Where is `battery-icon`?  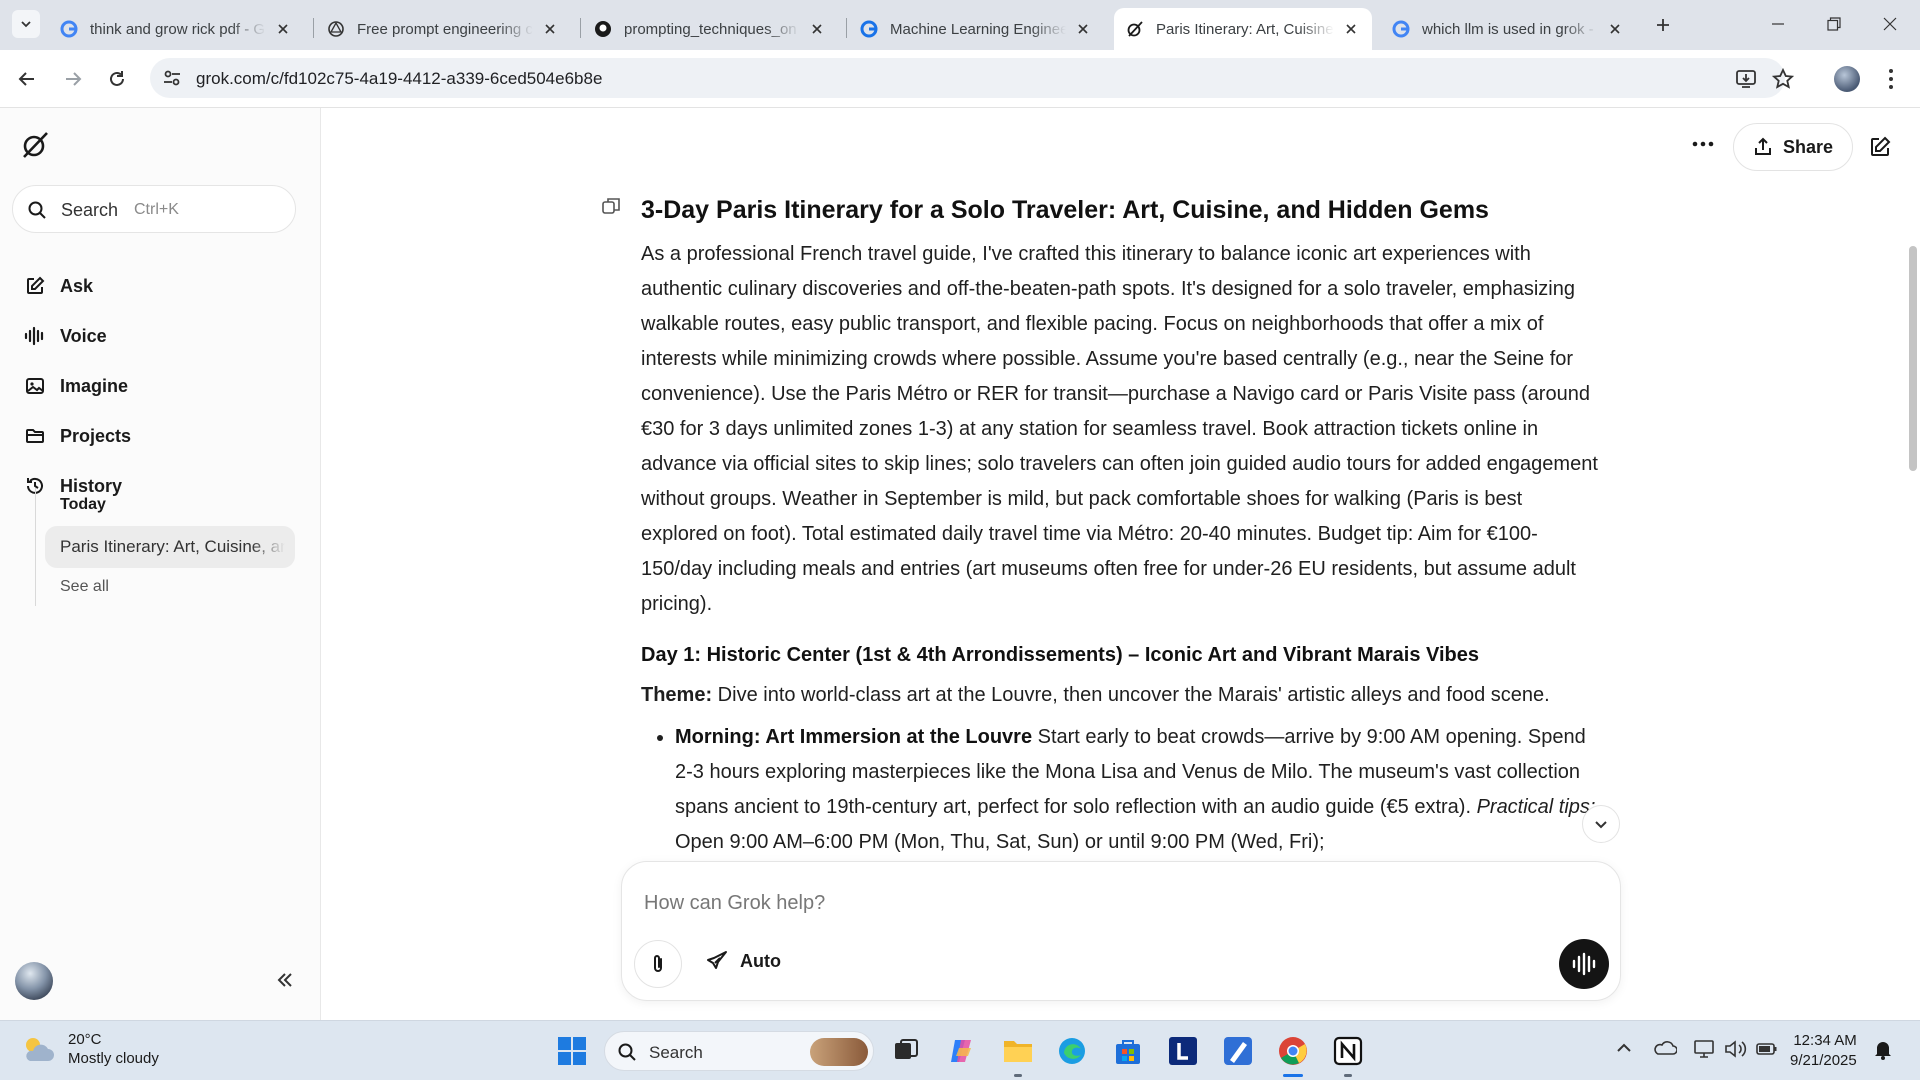
battery-icon is located at coordinates (1767, 1049).